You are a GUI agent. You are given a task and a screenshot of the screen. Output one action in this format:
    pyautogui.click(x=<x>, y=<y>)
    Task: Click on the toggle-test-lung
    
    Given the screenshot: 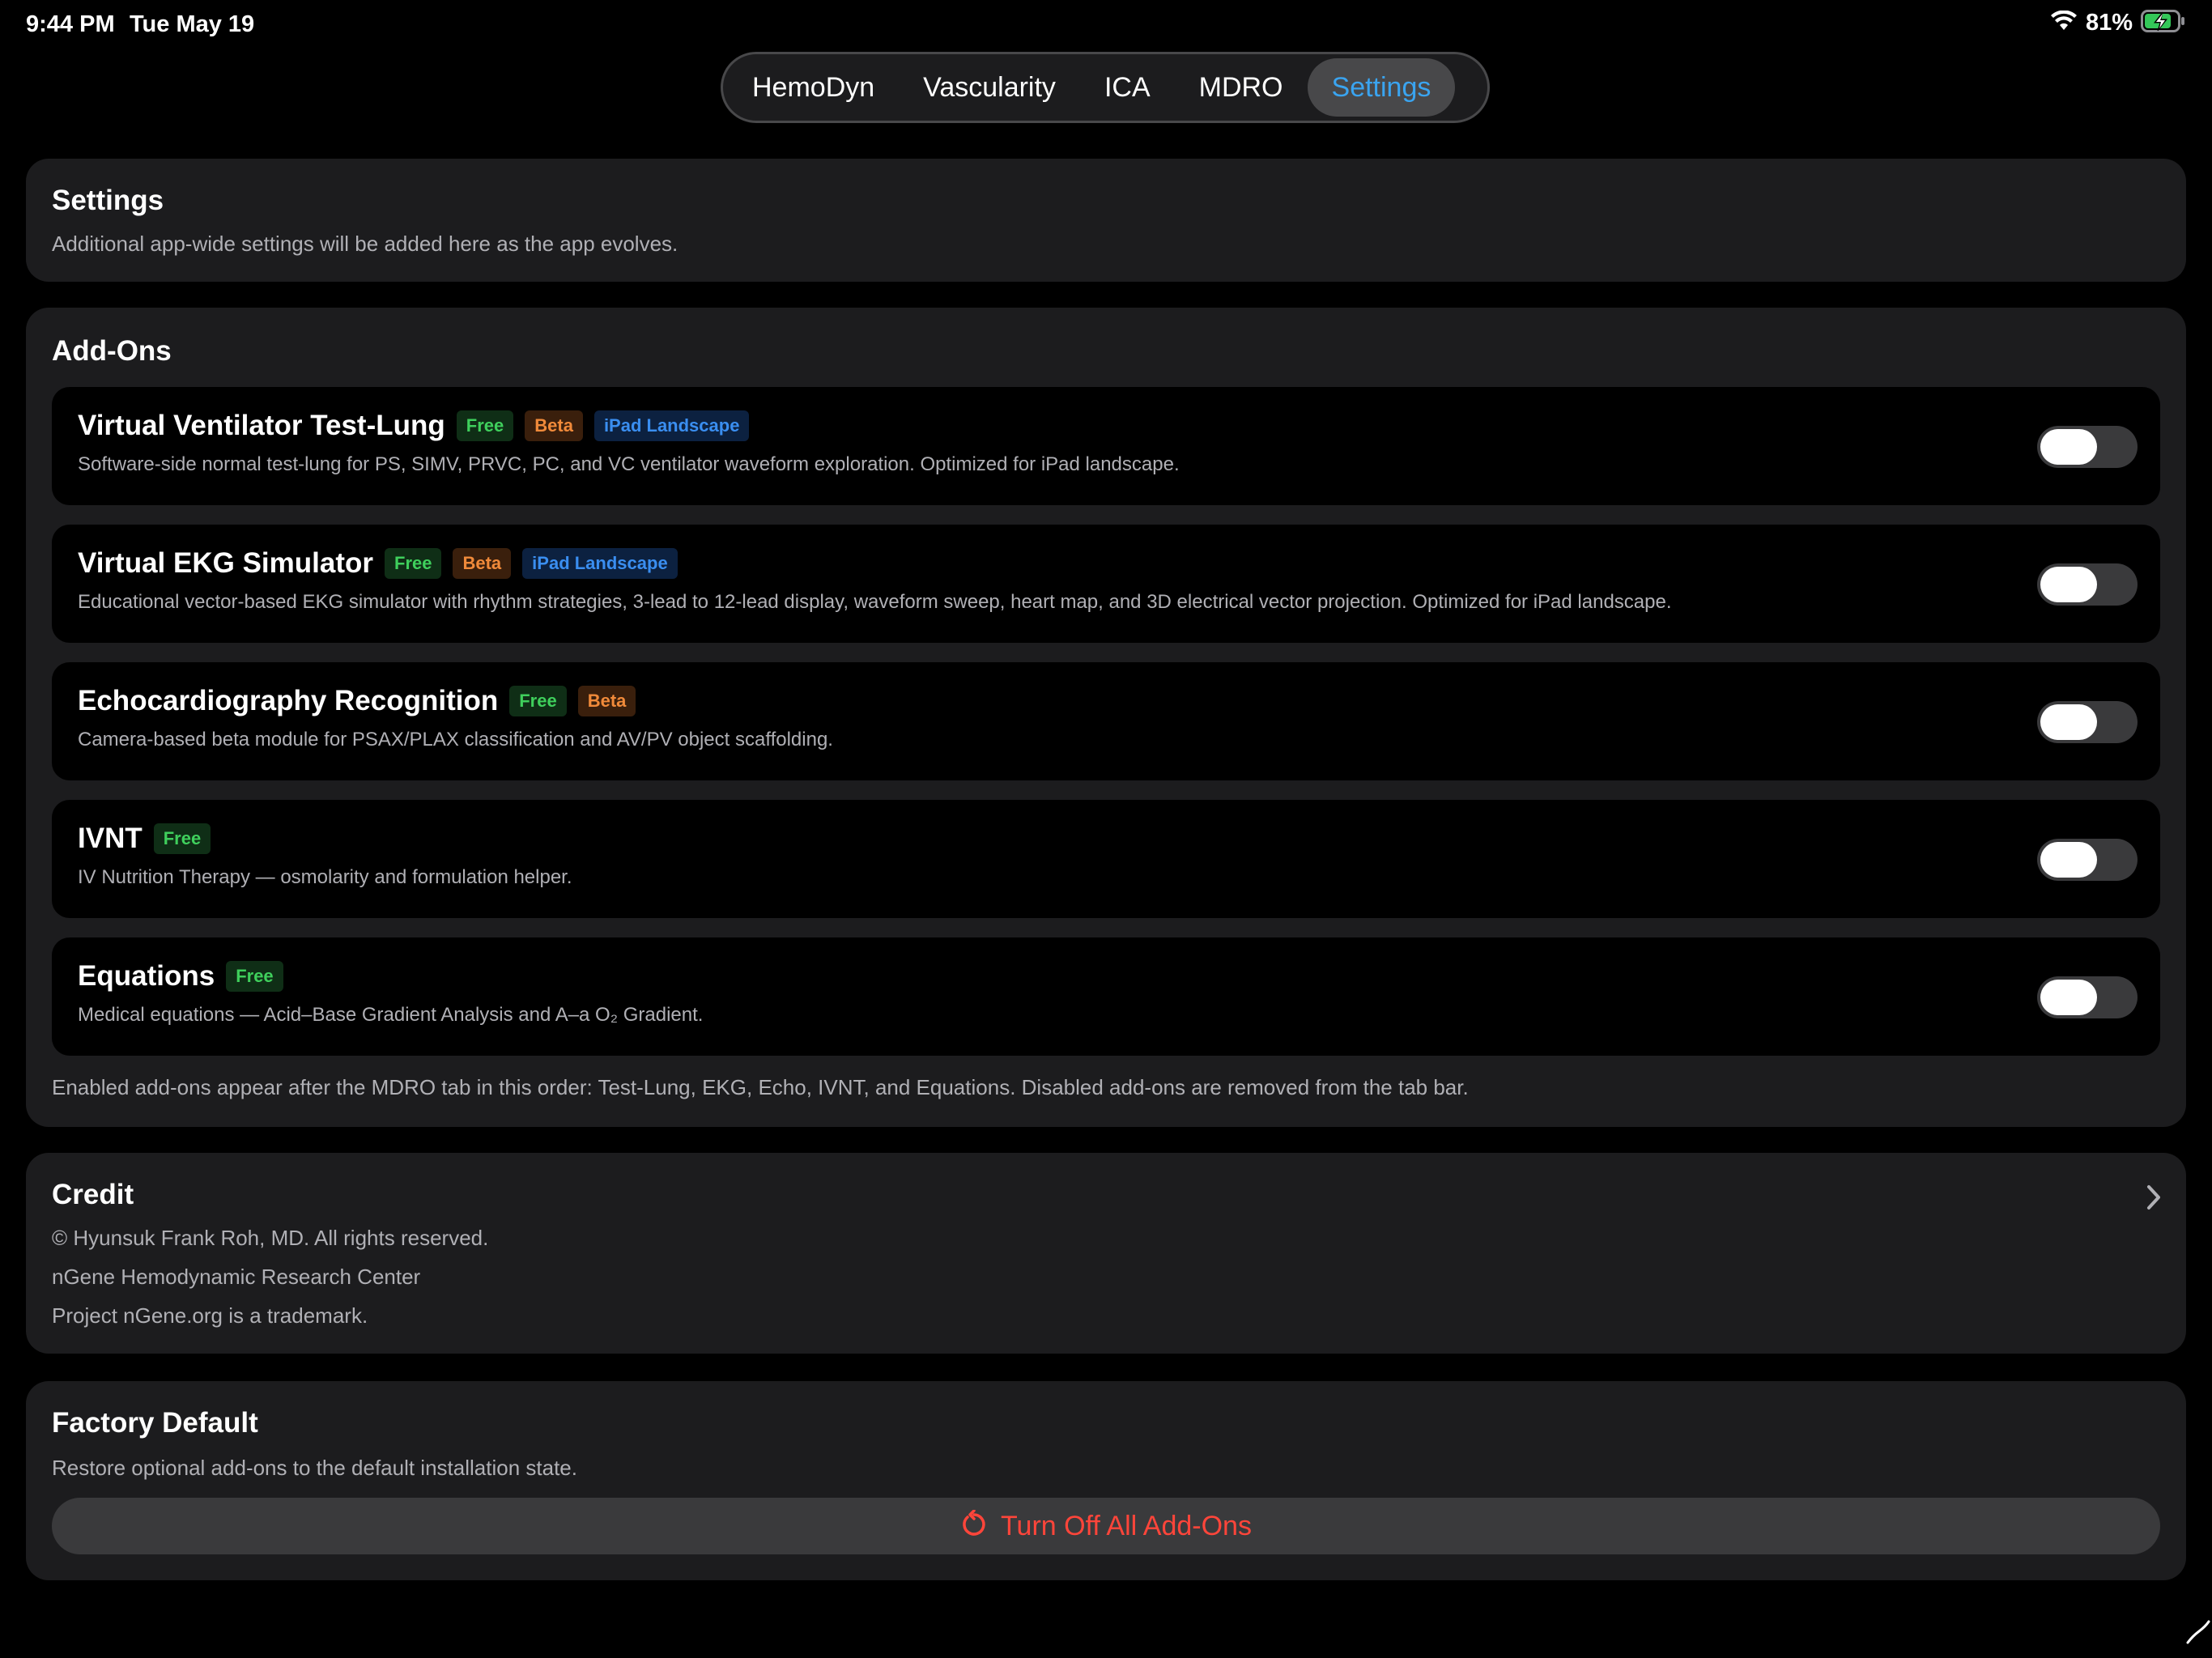 What is the action you would take?
    pyautogui.click(x=2087, y=447)
    